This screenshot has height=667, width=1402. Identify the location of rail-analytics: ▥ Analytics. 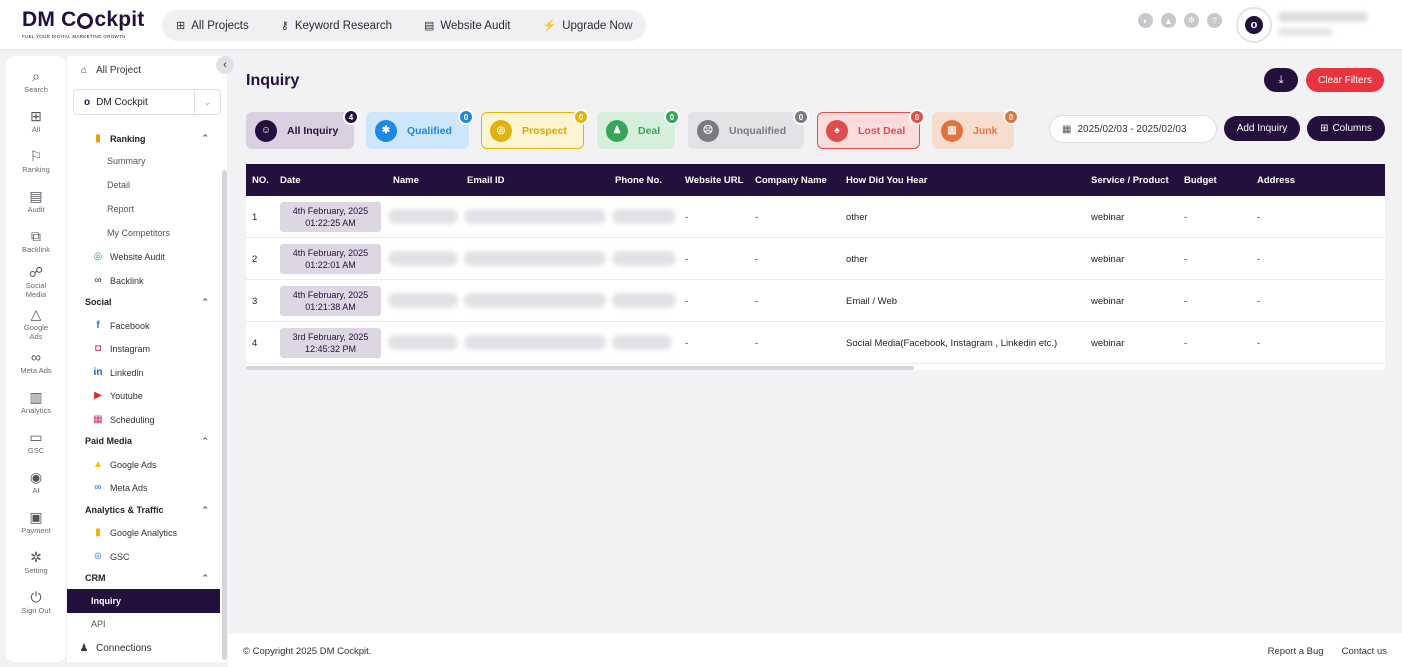
(36, 402).